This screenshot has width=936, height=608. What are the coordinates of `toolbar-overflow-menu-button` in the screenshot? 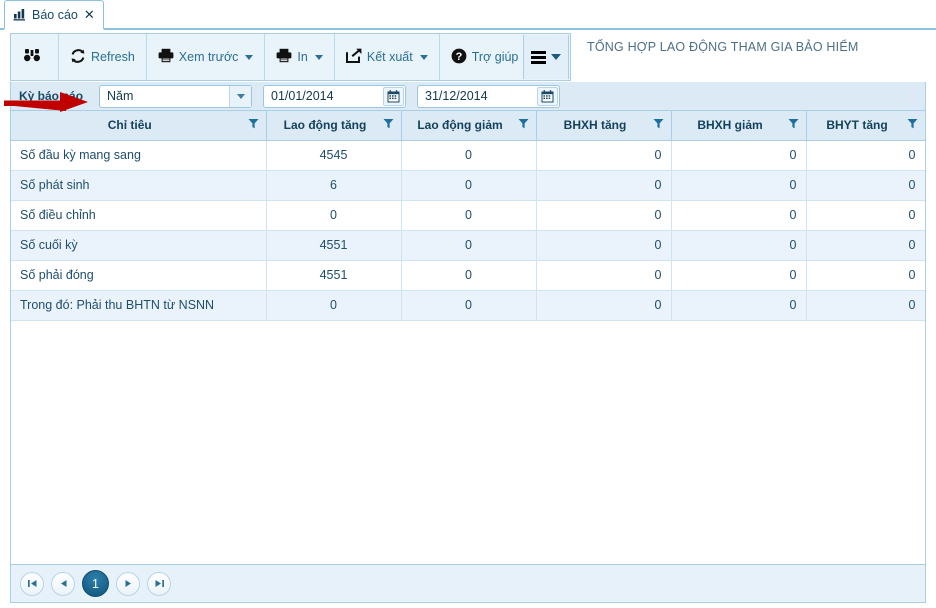 It's located at (546, 57).